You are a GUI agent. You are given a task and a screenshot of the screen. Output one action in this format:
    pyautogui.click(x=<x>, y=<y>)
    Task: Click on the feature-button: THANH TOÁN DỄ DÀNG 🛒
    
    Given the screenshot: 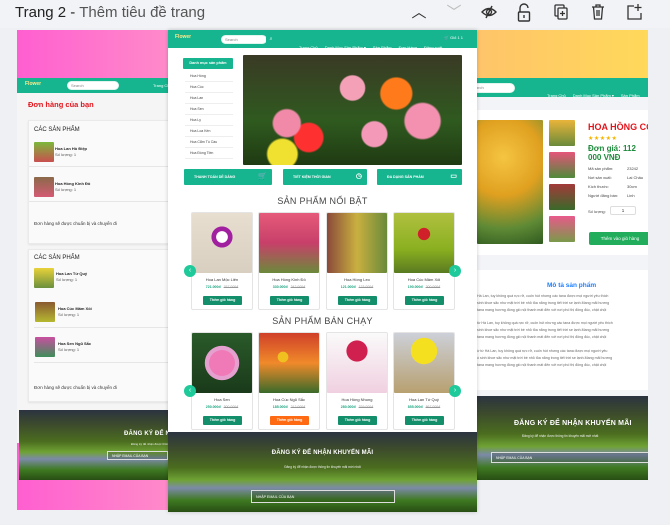 What is the action you would take?
    pyautogui.click(x=228, y=177)
    